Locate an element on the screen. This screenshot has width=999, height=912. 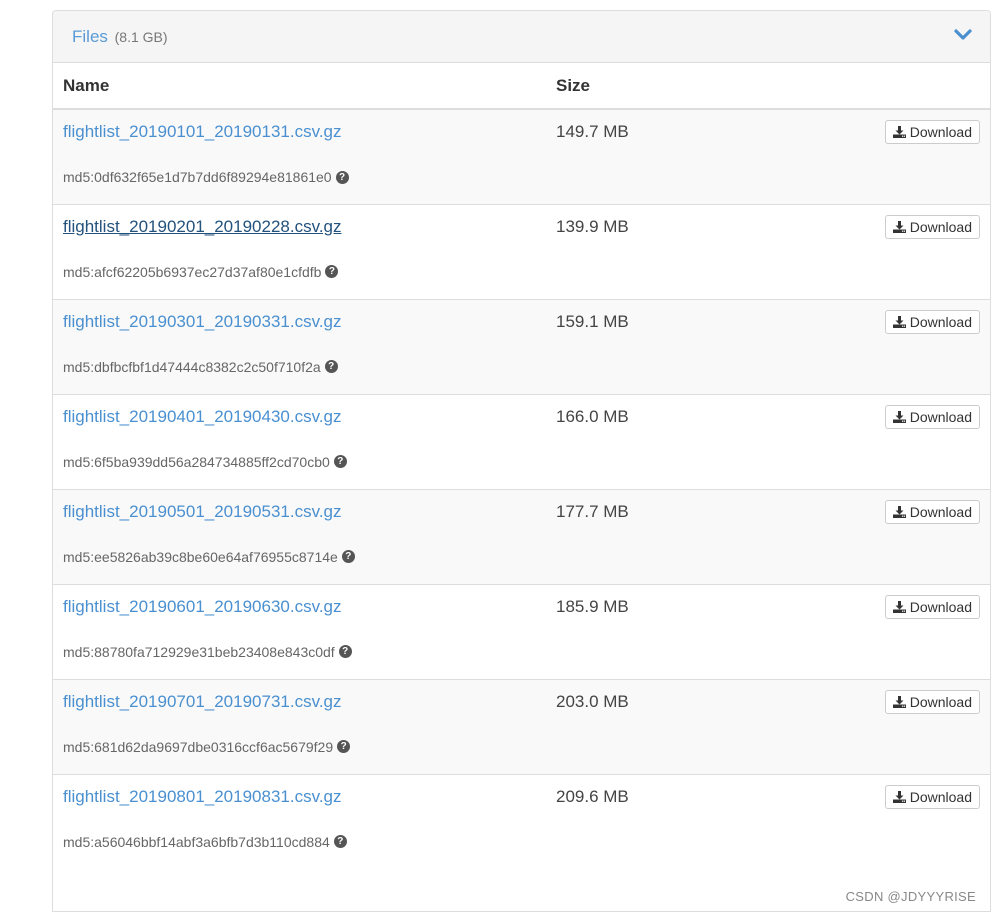
file-size-cell: 166.0 MB is located at coordinates (619, 441).